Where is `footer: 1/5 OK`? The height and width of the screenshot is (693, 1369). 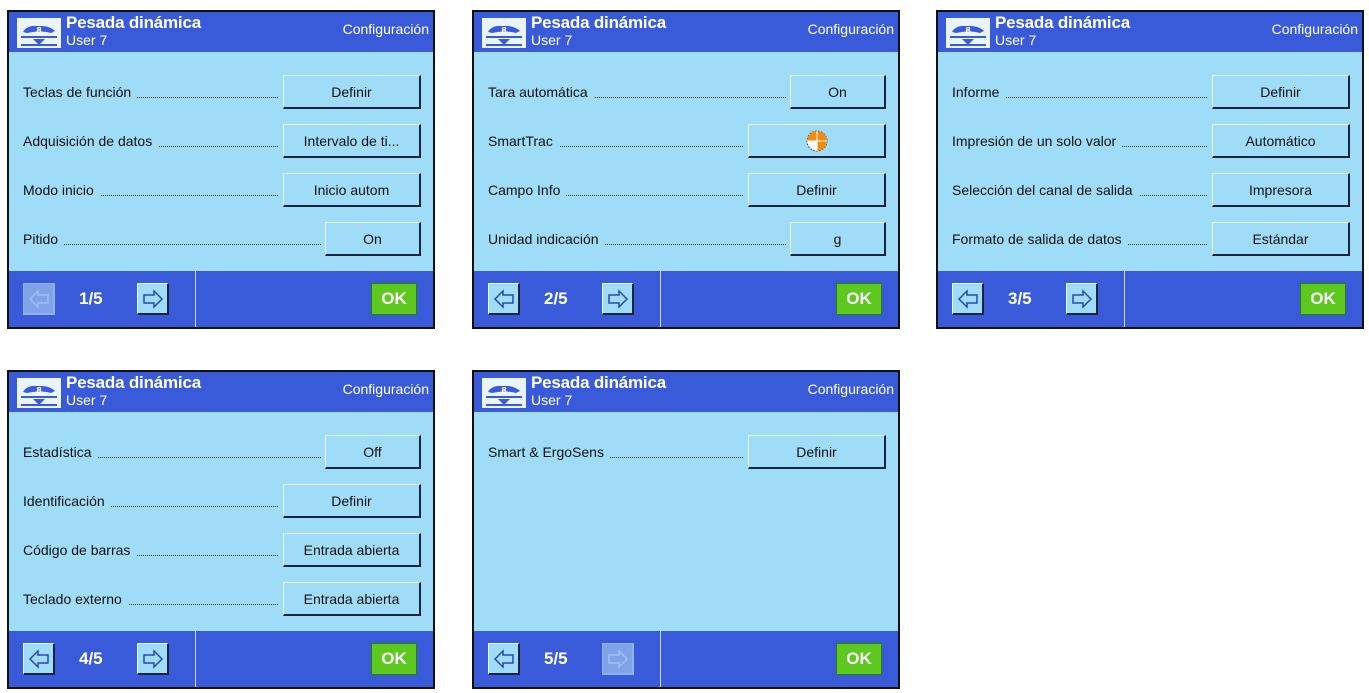 footer: 1/5 OK is located at coordinates (221, 299).